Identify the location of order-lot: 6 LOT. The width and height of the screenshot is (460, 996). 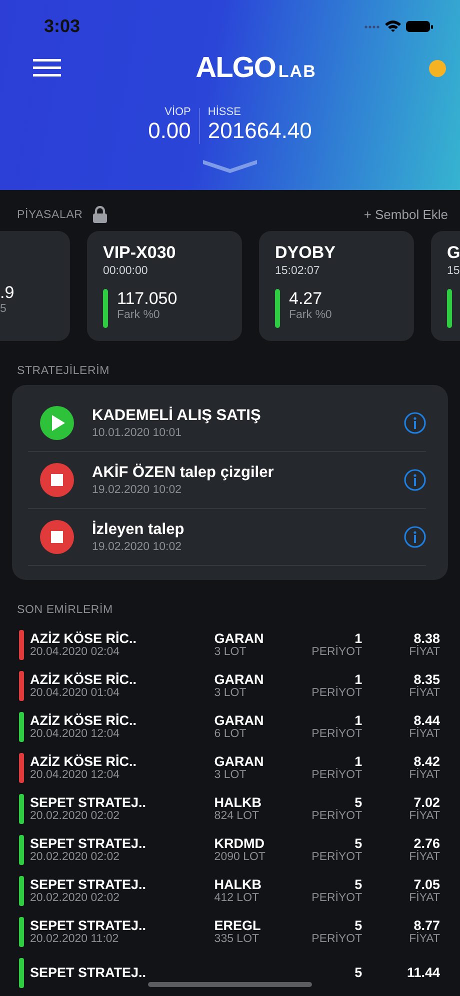
(231, 734).